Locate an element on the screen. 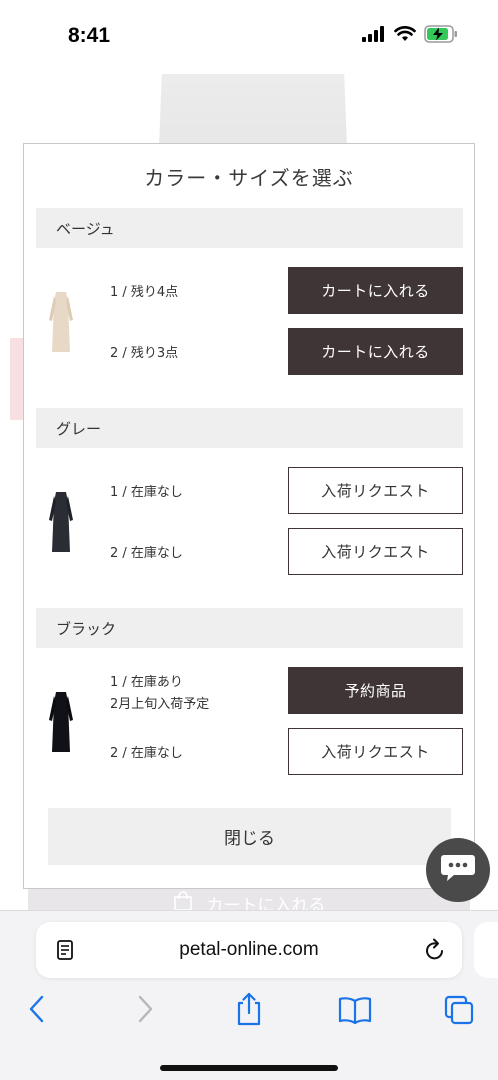 The width and height of the screenshot is (498, 1080). chat-button is located at coordinates (458, 870).